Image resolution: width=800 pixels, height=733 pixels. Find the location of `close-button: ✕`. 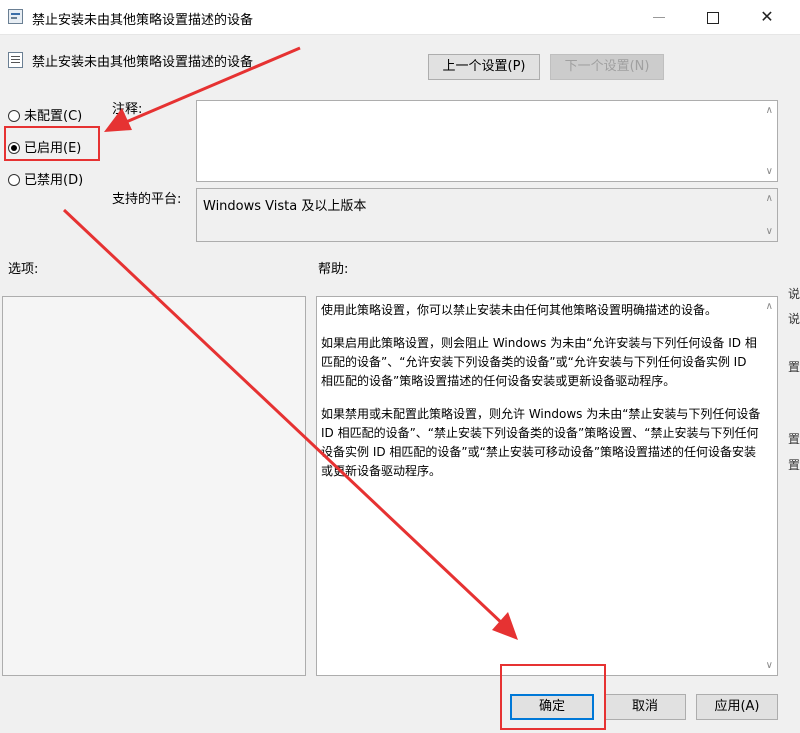

close-button: ✕ is located at coordinates (767, 17).